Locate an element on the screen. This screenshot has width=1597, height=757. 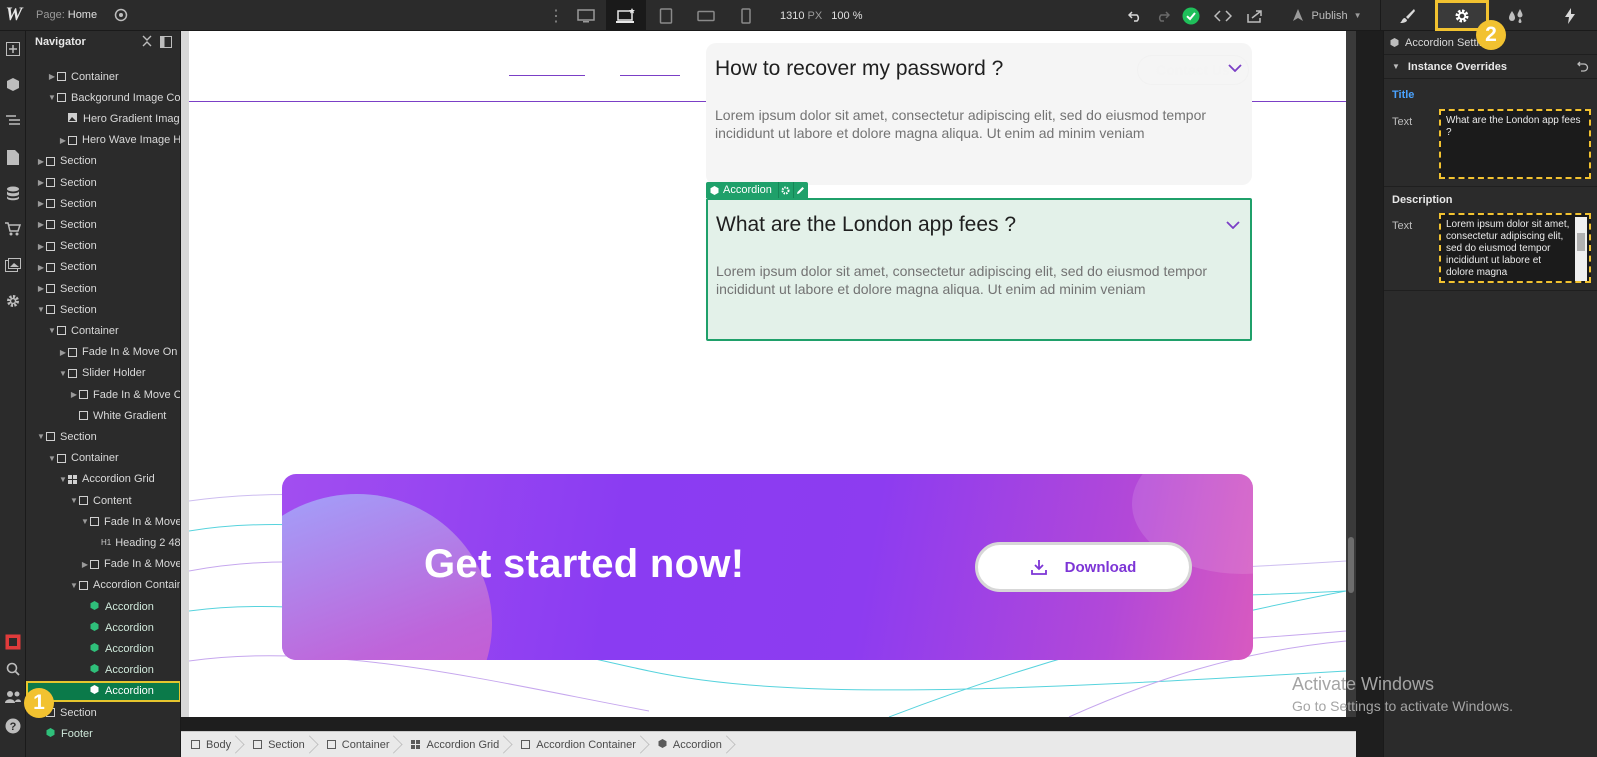
assets-images-icon is located at coordinates (13, 265).